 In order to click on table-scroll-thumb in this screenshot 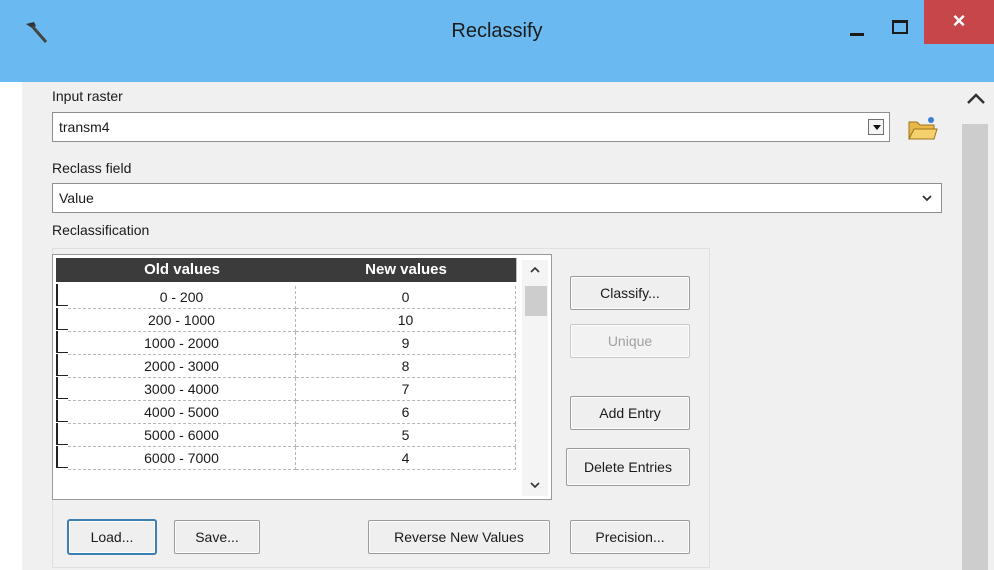, I will do `click(536, 301)`.